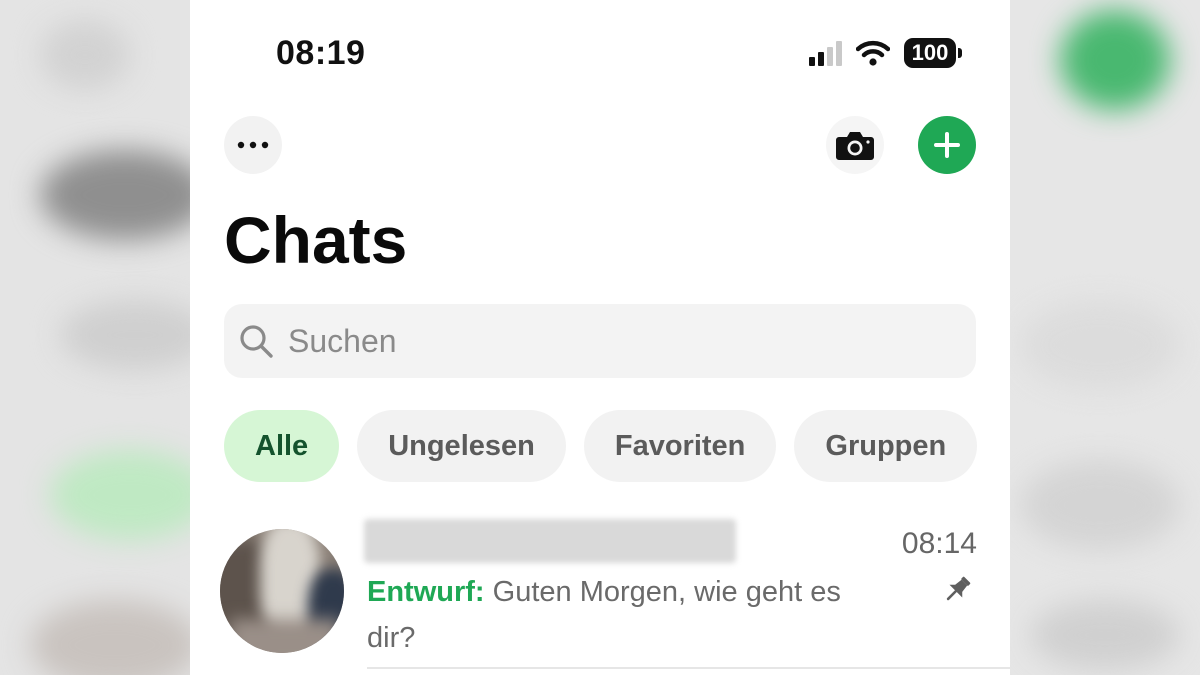  Describe the element at coordinates (550, 541) in the screenshot. I see `chat-name-redacted` at that location.